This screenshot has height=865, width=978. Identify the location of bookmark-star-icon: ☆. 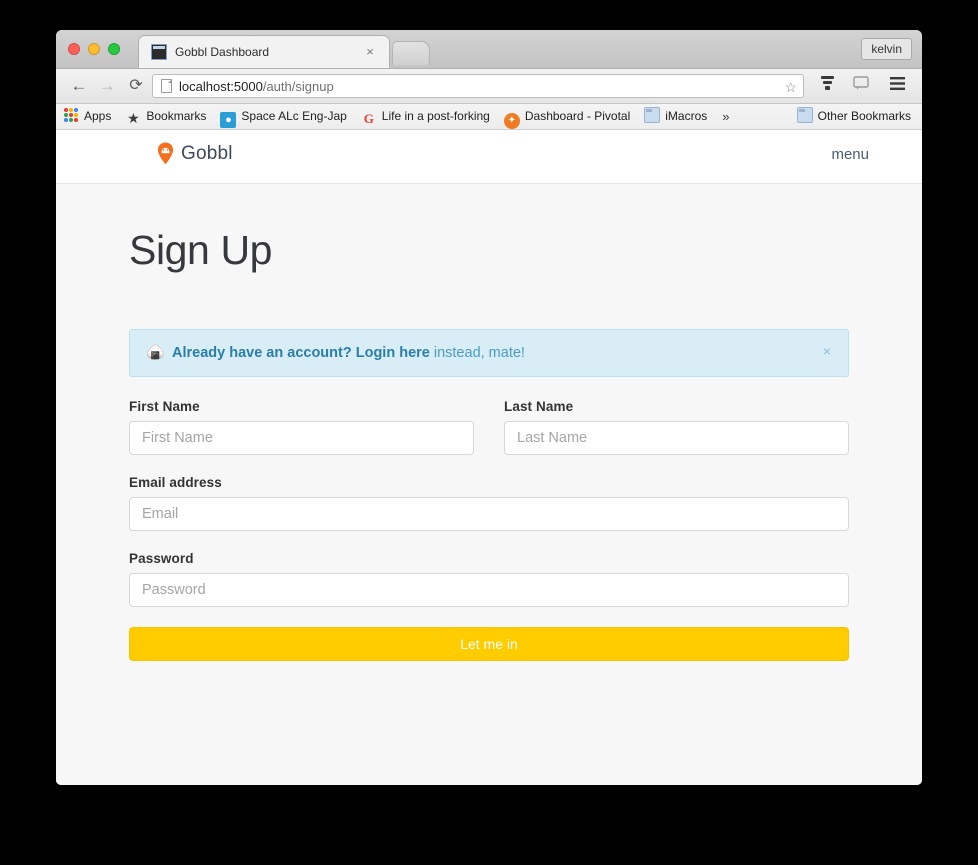
(790, 87).